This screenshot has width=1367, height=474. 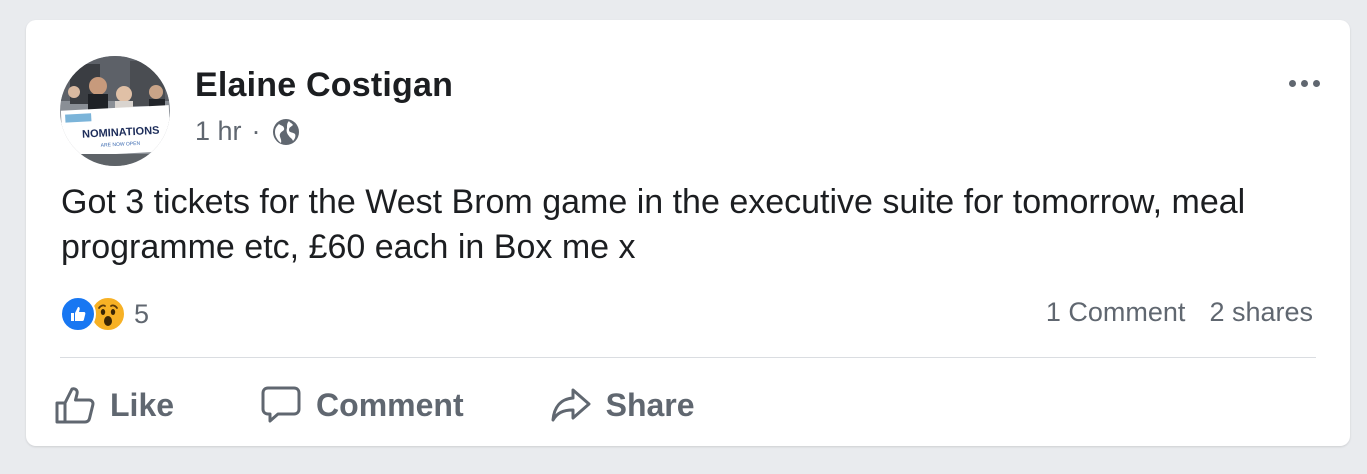 What do you see at coordinates (286, 132) in the screenshot?
I see `globe-icon` at bounding box center [286, 132].